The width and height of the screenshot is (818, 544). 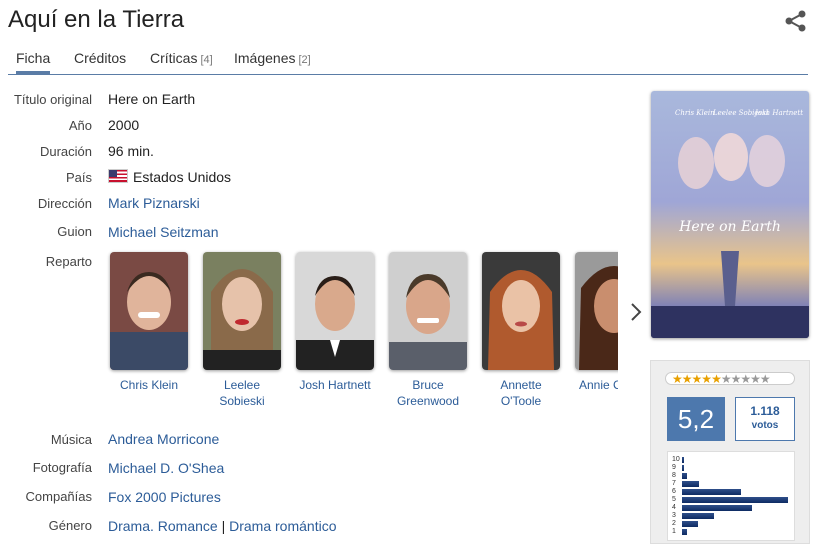 I want to click on cast-name: Annie C, so click(x=598, y=385).